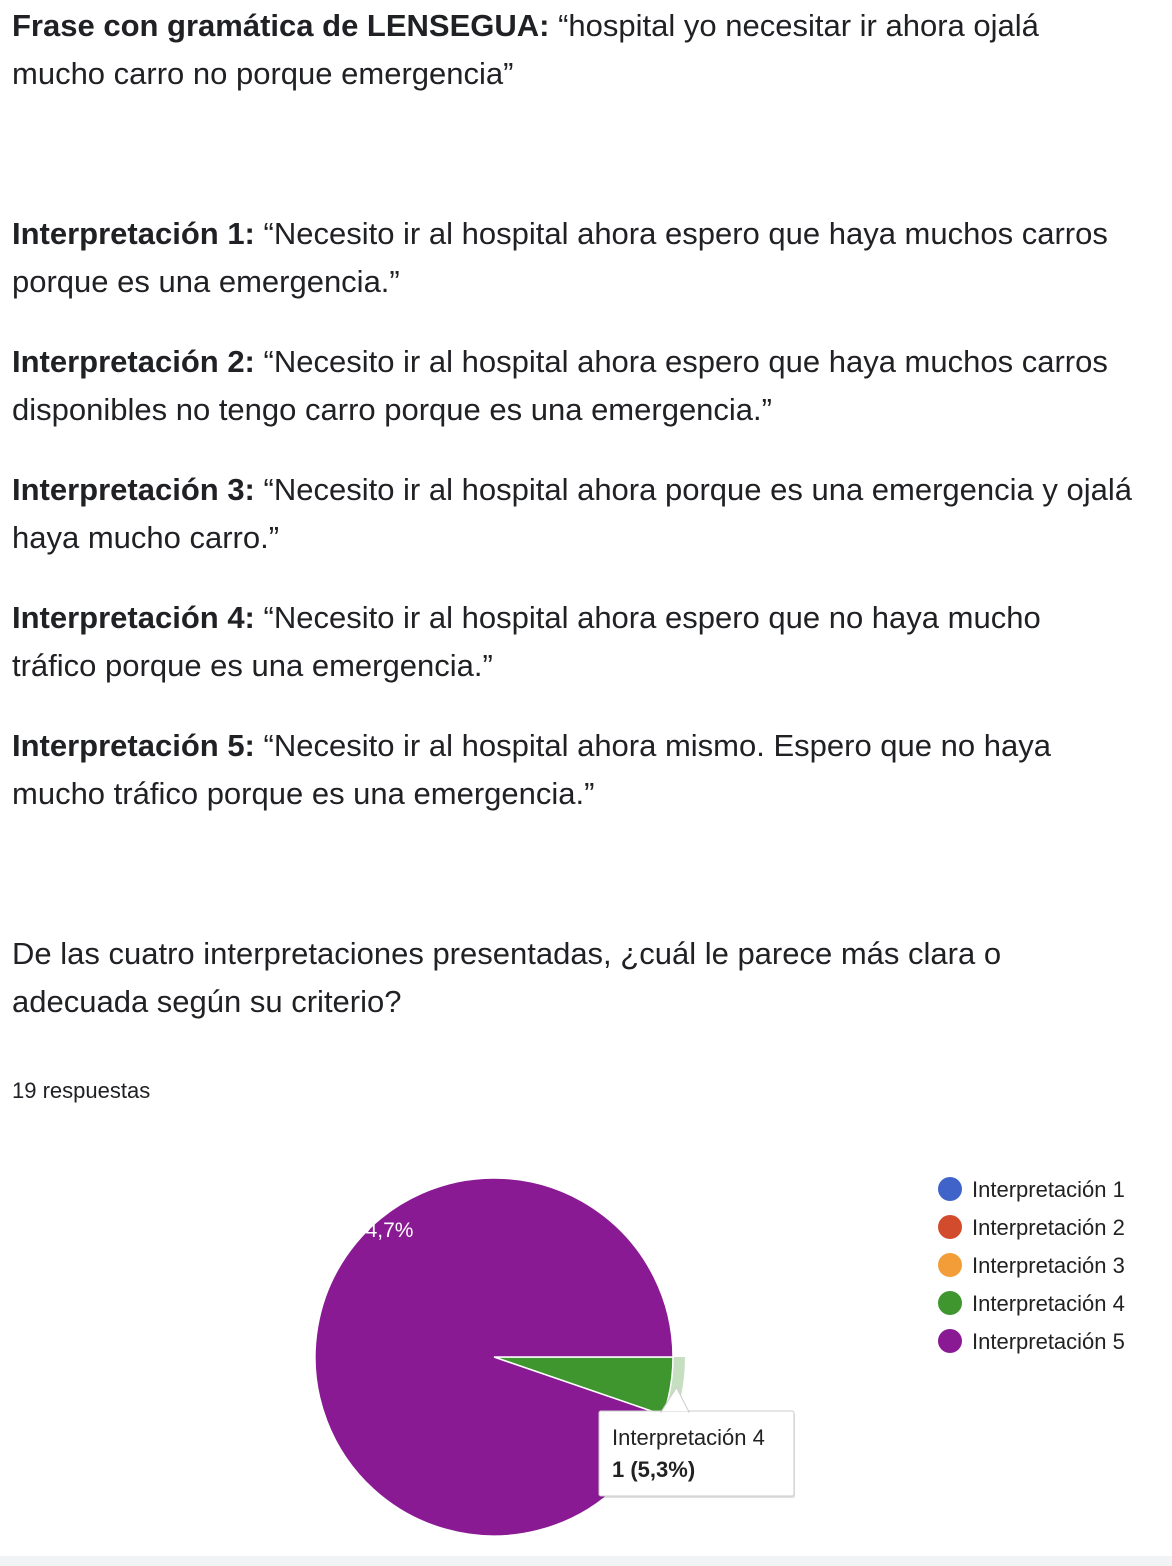 This screenshot has width=1172, height=1566. What do you see at coordinates (384, 1230) in the screenshot?
I see `slice-percent-label: 94,7%` at bounding box center [384, 1230].